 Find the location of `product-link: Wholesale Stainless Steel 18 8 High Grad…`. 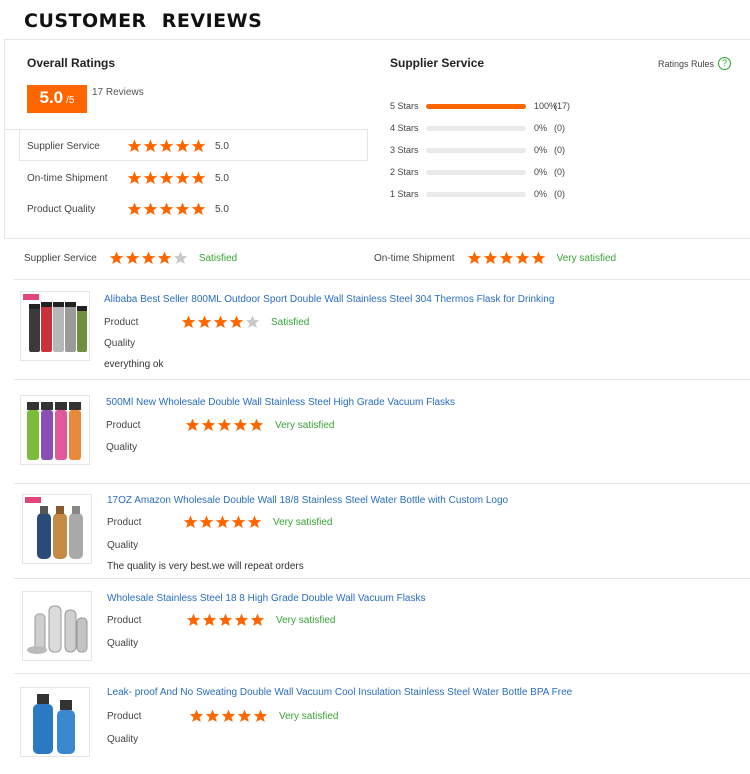

product-link: Wholesale Stainless Steel 18 8 High Grad… is located at coordinates (266, 598).